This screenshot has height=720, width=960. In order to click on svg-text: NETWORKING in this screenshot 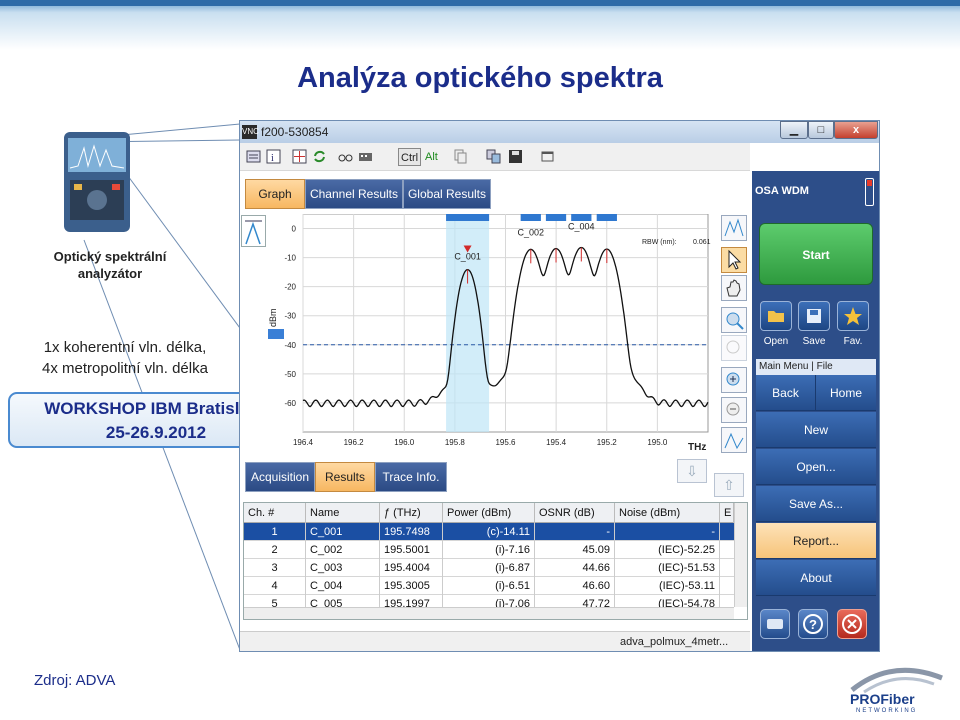, I will do `click(886, 711)`.